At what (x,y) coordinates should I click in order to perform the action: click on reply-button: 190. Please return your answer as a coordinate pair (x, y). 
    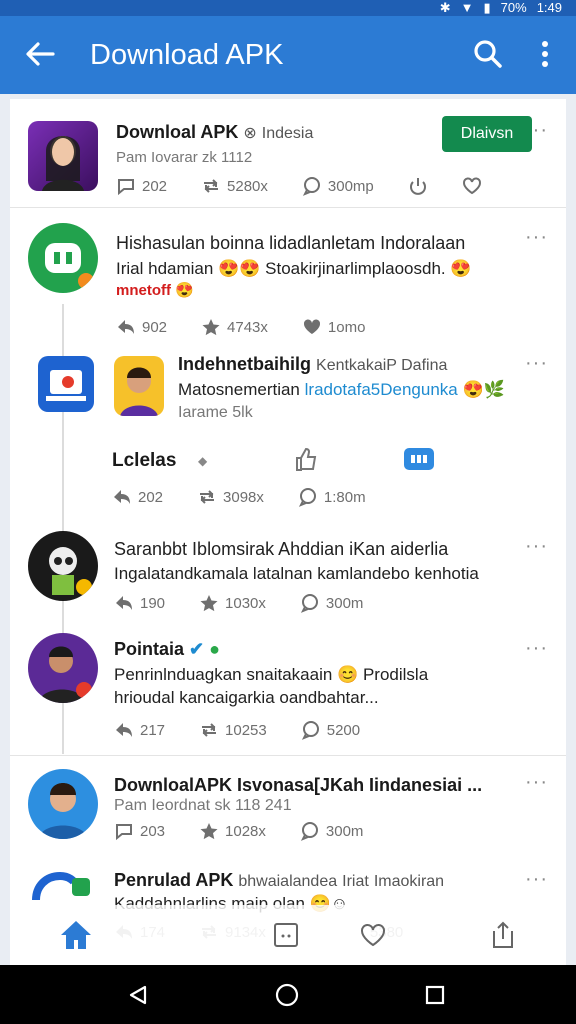
    Looking at the image, I should click on (139, 603).